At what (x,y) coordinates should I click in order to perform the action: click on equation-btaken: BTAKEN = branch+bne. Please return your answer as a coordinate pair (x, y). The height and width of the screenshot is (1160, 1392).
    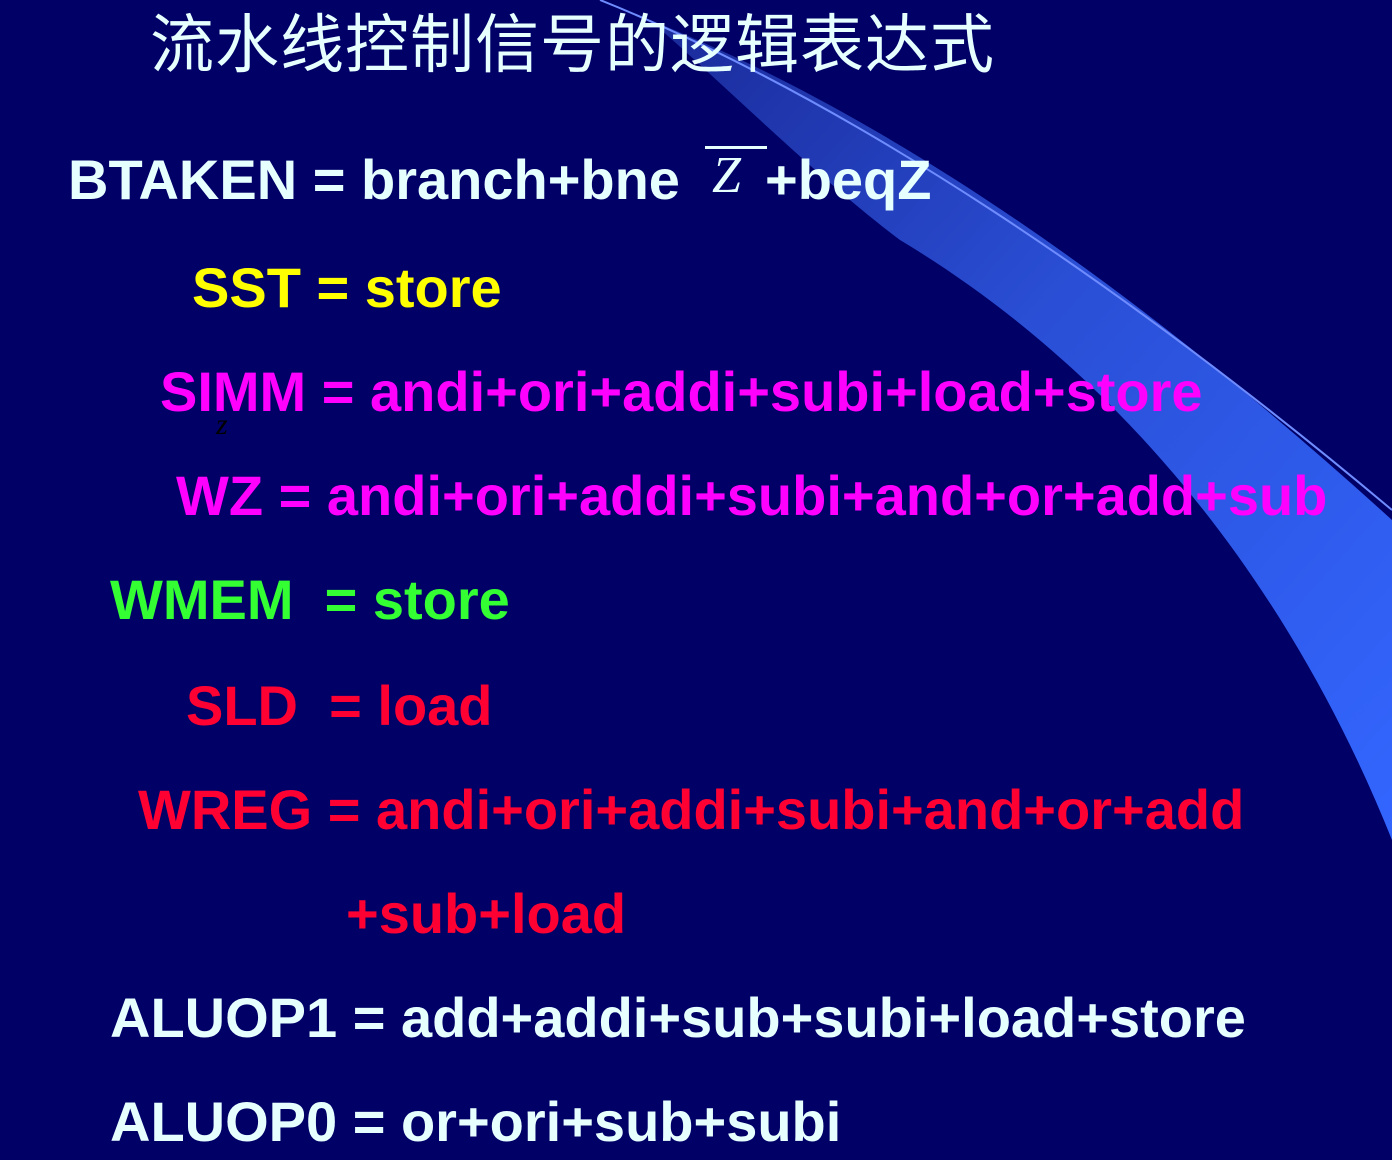
    Looking at the image, I should click on (374, 180).